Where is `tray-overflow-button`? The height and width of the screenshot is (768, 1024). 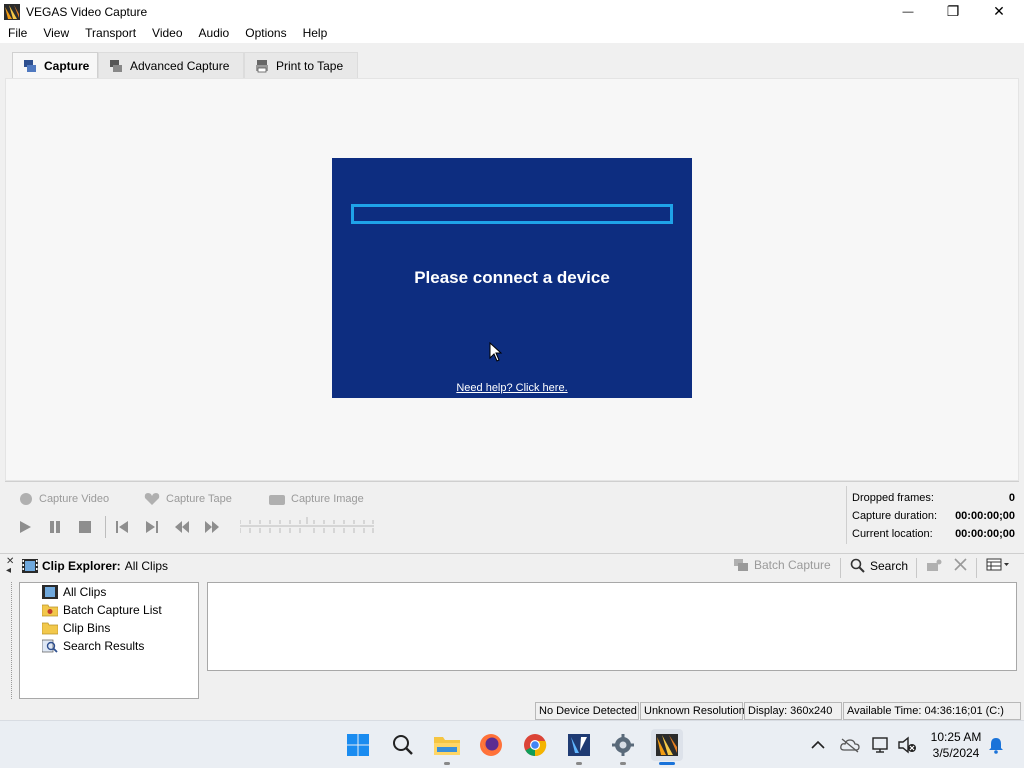
tray-overflow-button is located at coordinates (818, 745).